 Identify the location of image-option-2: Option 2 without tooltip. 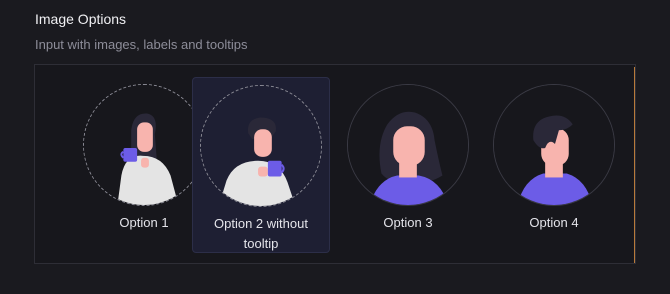
(261, 165).